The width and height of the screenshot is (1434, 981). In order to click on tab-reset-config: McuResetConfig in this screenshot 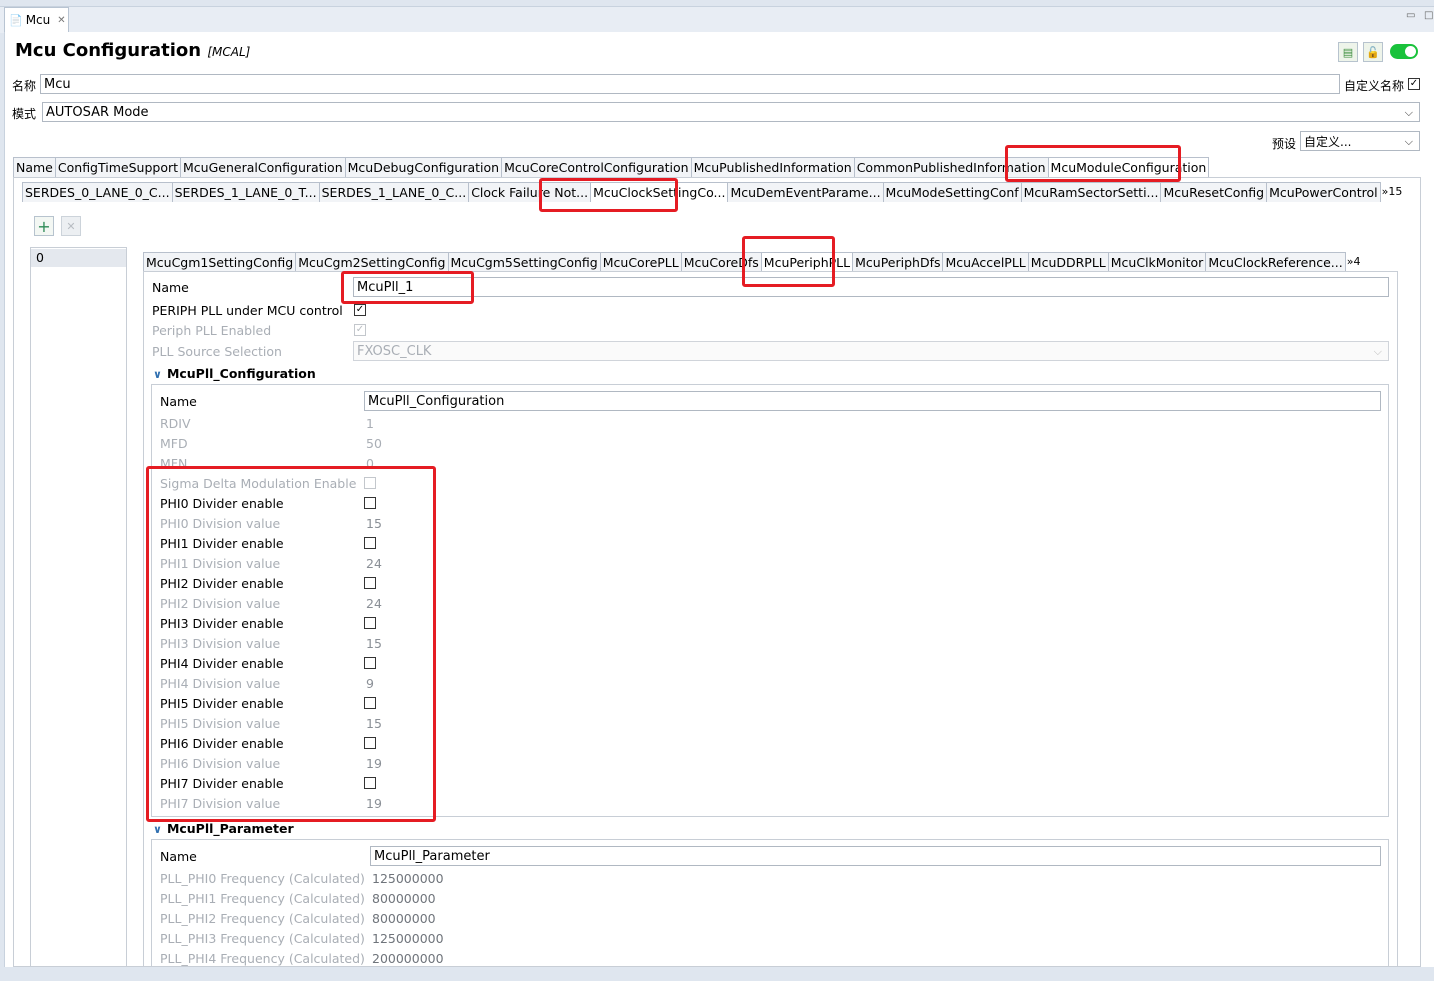, I will do `click(1214, 192)`.